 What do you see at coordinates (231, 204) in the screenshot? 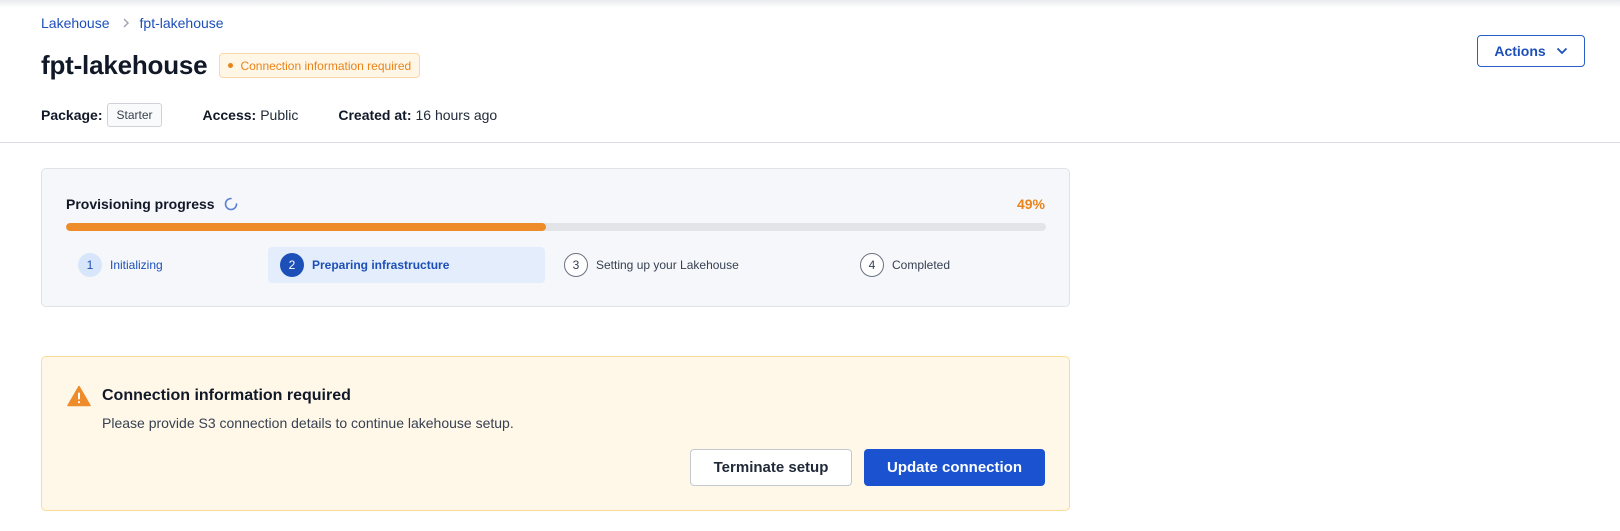
I see `spinner-icon` at bounding box center [231, 204].